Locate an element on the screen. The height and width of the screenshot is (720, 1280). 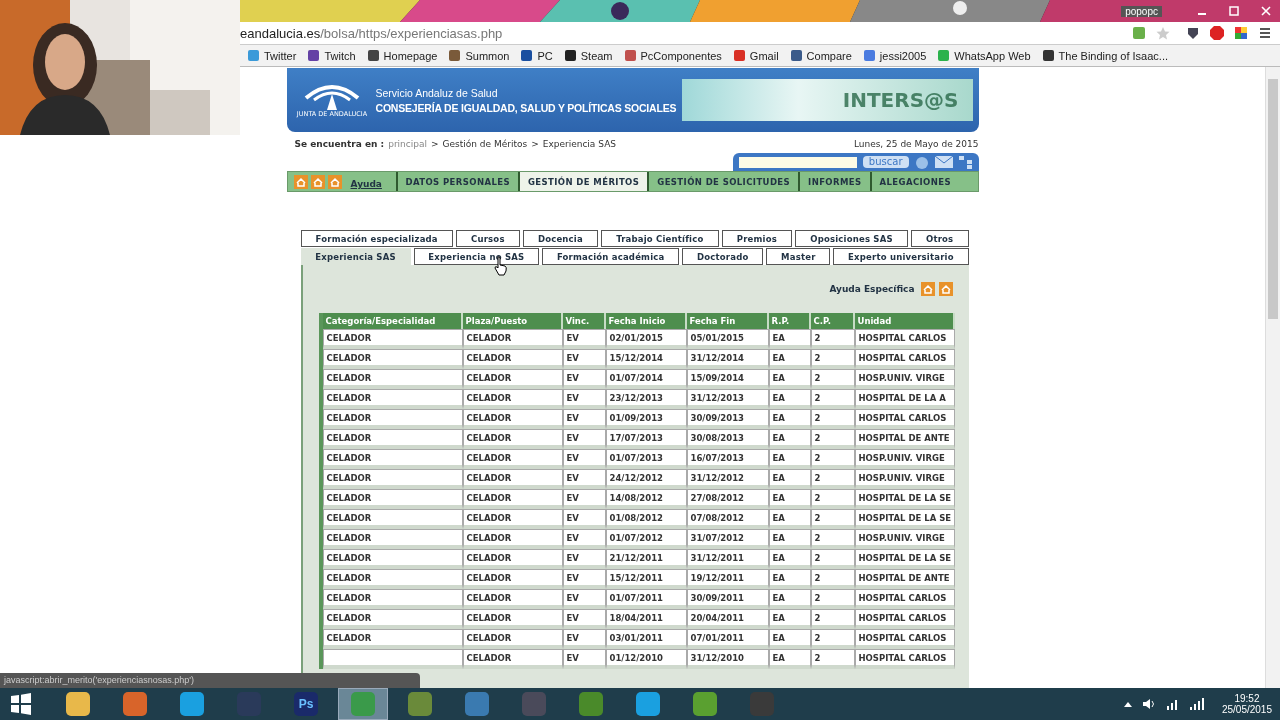
tab: Otros is located at coordinates (939, 238).